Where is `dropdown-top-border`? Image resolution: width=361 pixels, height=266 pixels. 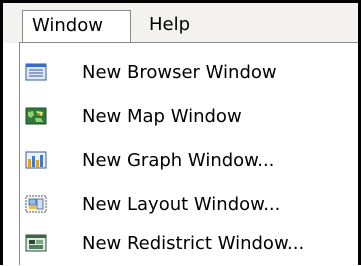
dropdown-top-border is located at coordinates (243, 42).